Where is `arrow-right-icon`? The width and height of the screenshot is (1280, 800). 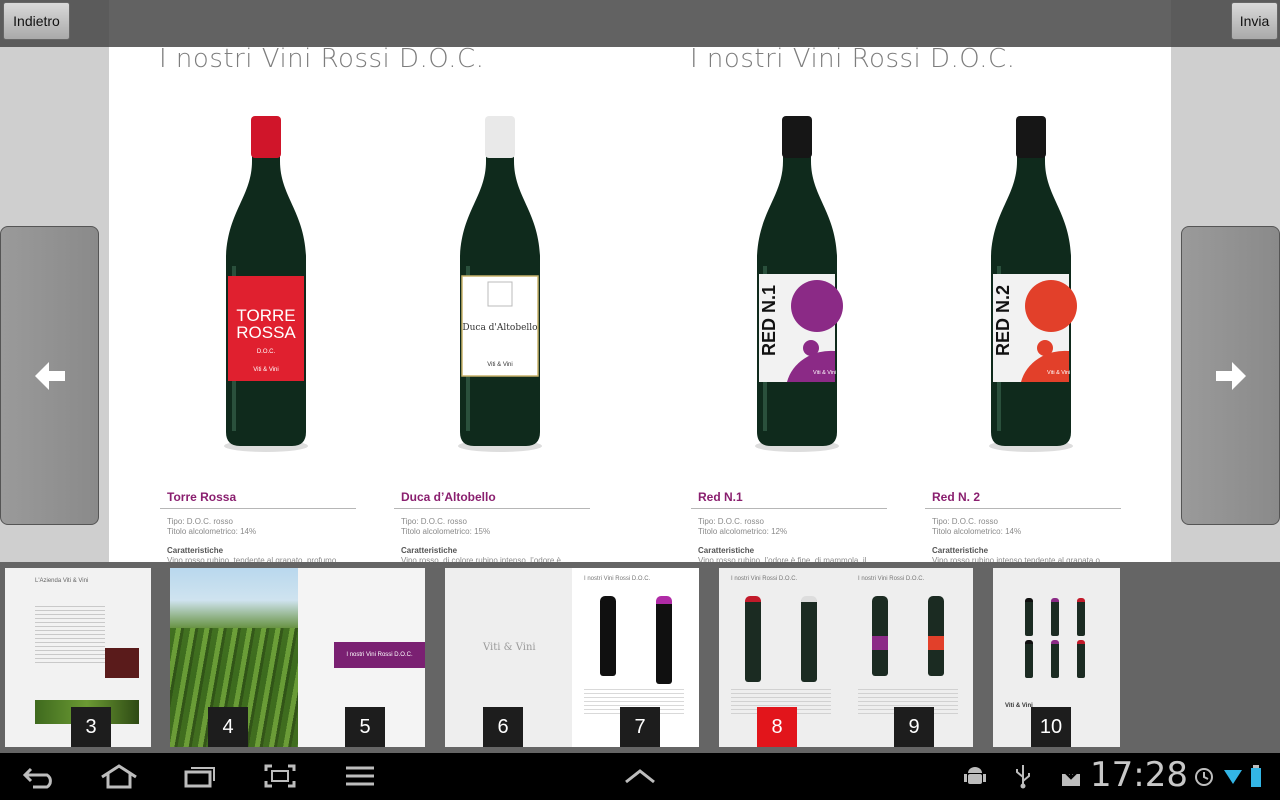 arrow-right-icon is located at coordinates (1230, 375).